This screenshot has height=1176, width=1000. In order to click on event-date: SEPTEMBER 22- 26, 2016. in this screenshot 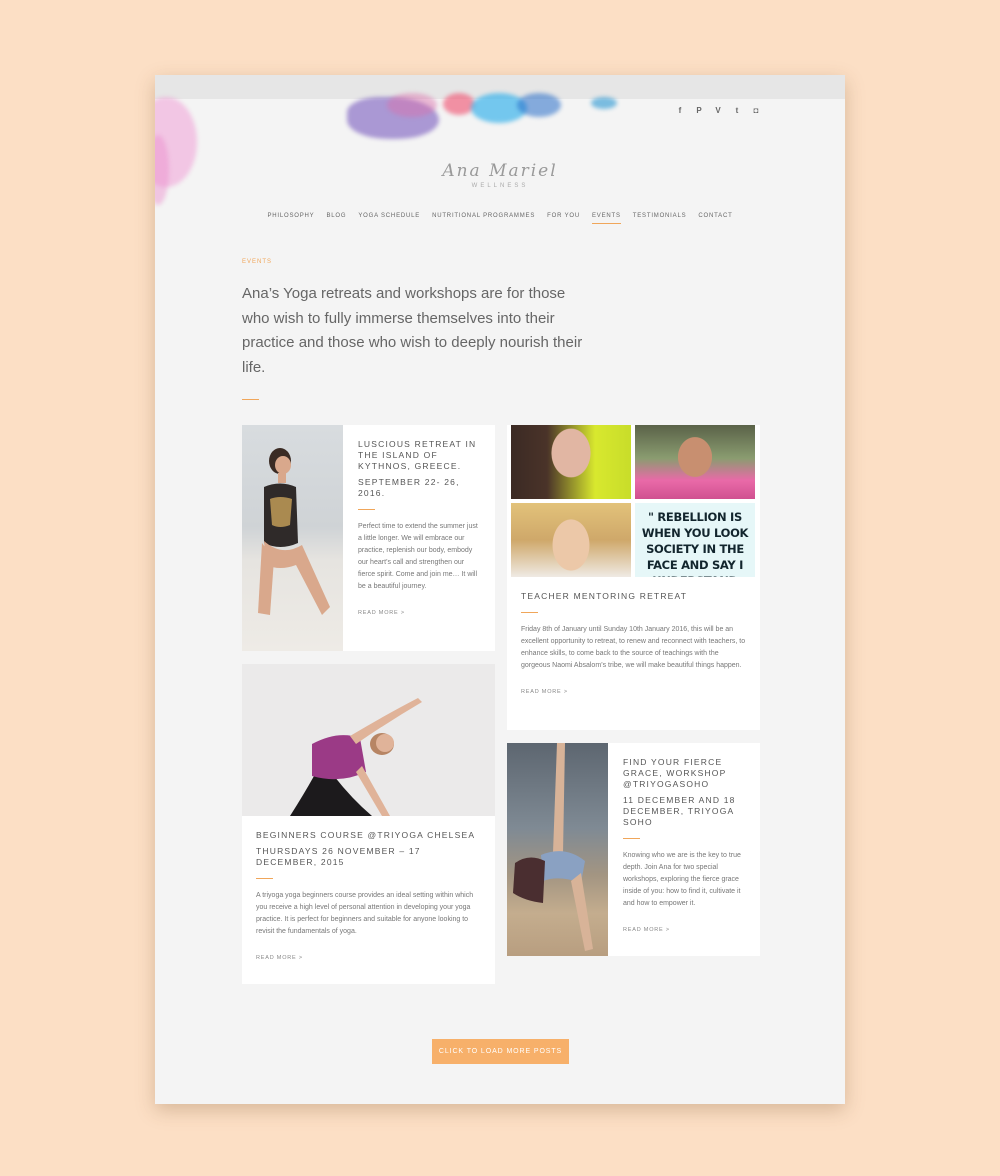, I will do `click(409, 487)`.